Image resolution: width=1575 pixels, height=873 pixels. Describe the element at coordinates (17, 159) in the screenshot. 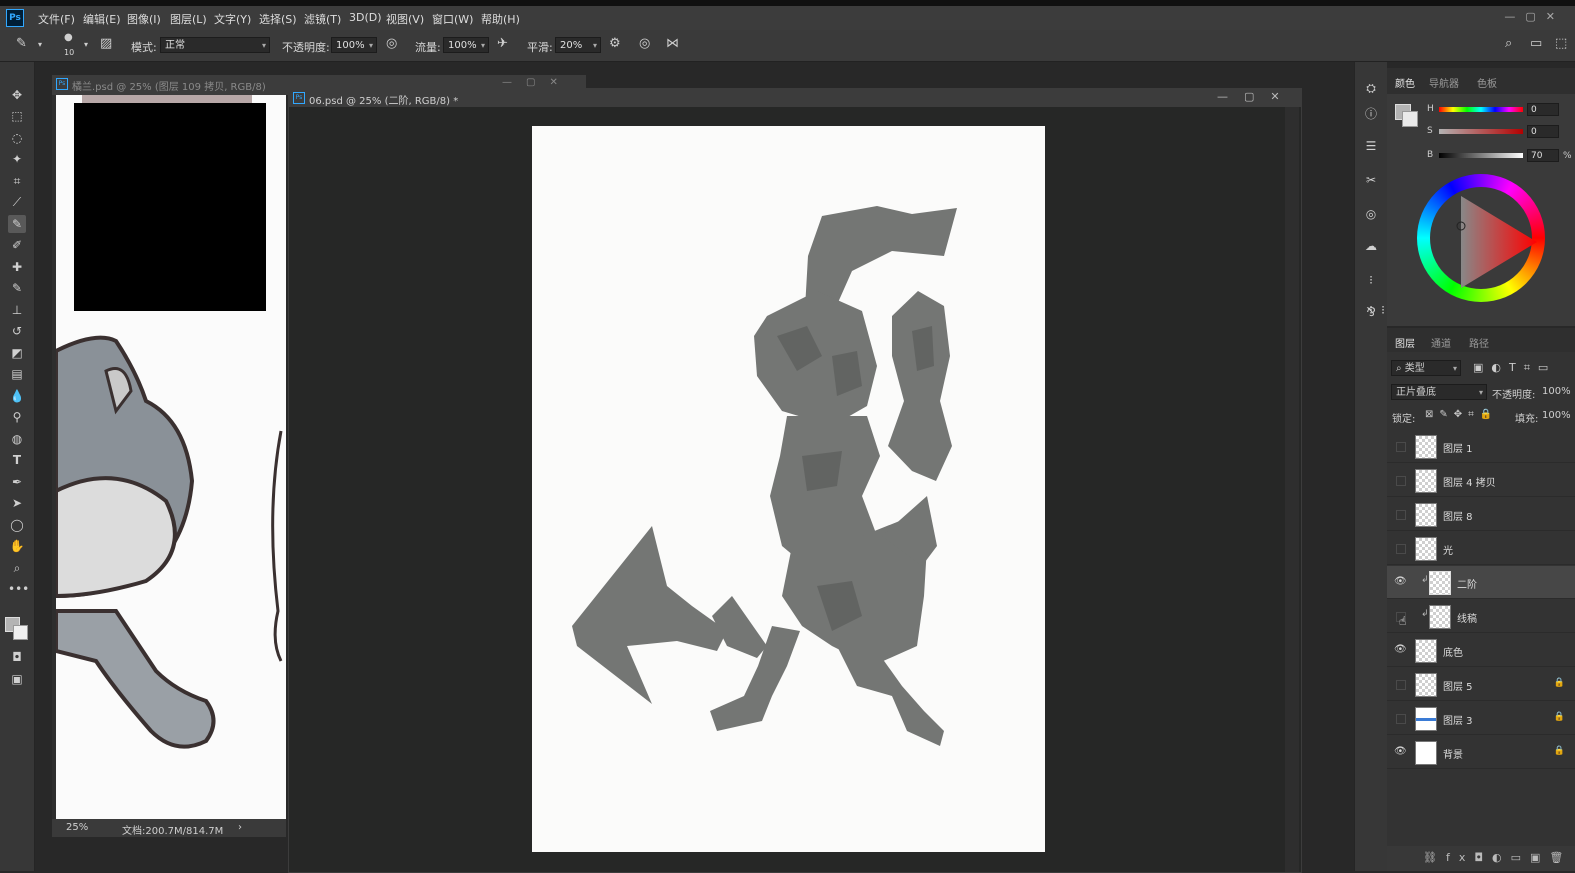

I see `magic-wand-tool-icon: ✦` at that location.